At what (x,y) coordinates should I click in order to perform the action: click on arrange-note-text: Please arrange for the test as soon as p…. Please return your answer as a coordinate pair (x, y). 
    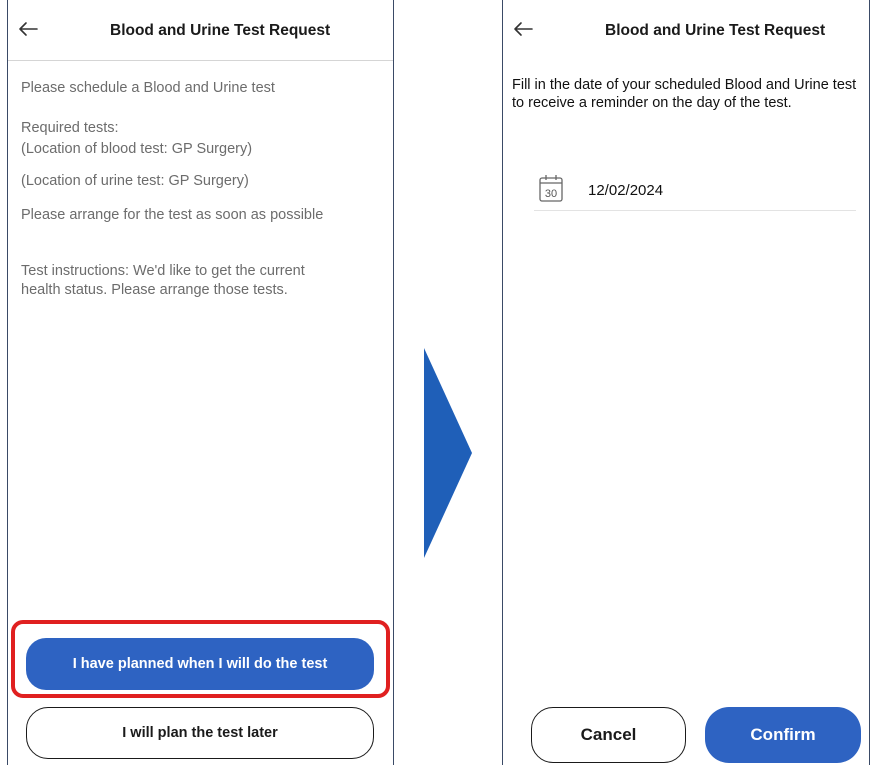
    Looking at the image, I should click on (172, 215).